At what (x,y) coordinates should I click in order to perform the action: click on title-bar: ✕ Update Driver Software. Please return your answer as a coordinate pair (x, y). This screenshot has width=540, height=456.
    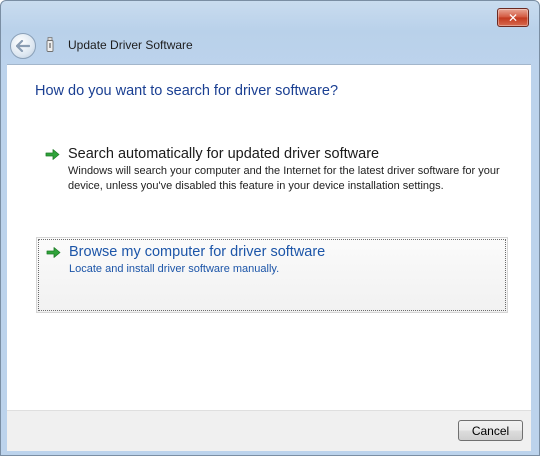
    Looking at the image, I should click on (270, 33).